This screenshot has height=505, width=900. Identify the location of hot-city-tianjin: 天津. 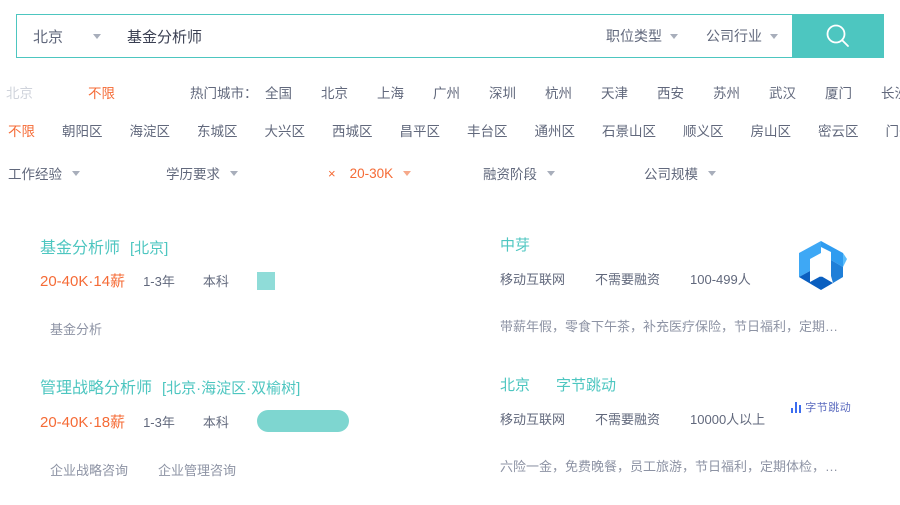
(614, 92).